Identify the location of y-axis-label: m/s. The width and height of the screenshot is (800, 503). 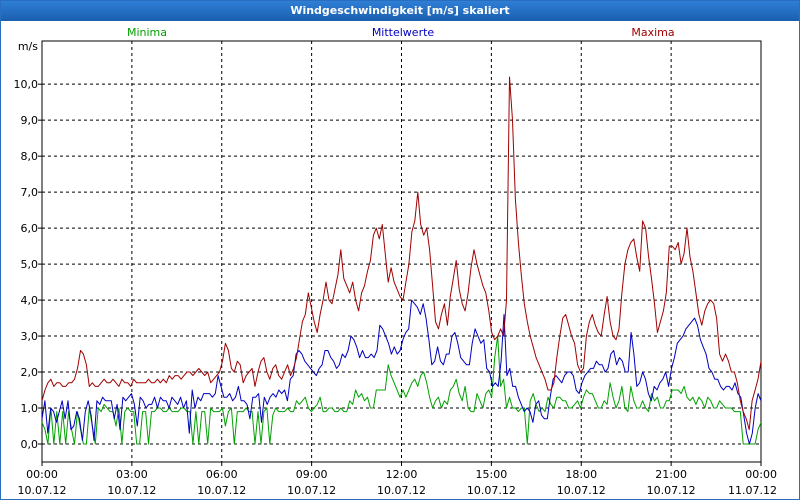
(28, 46).